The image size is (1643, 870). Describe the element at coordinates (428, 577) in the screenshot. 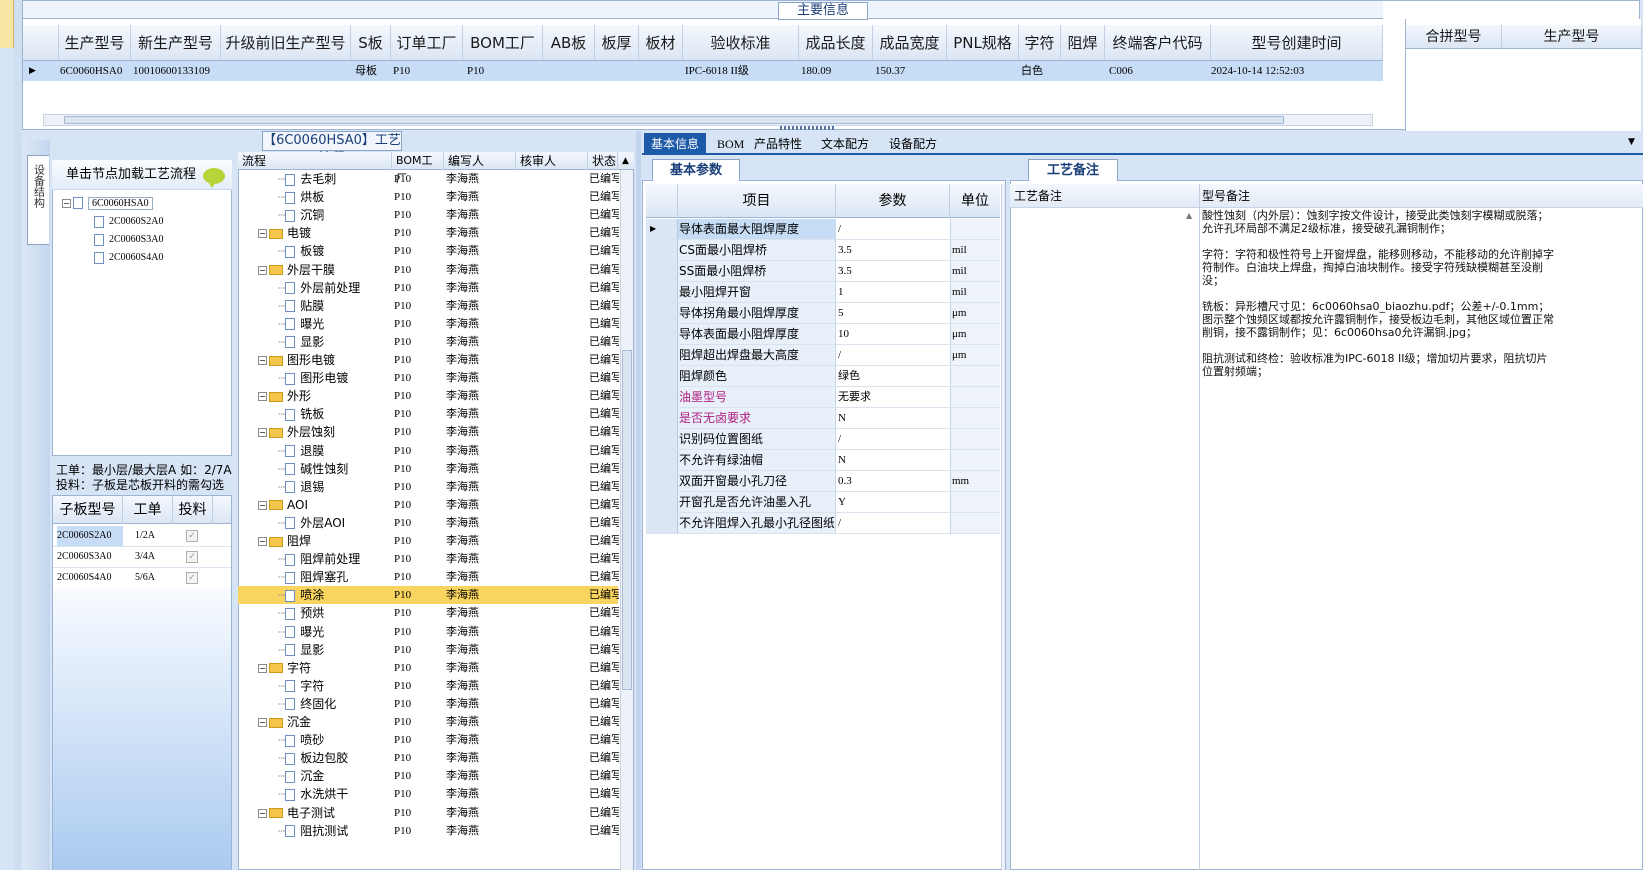

I see `process-row: ┄ 阻焊塞孔 P10 李海燕 已编写` at that location.